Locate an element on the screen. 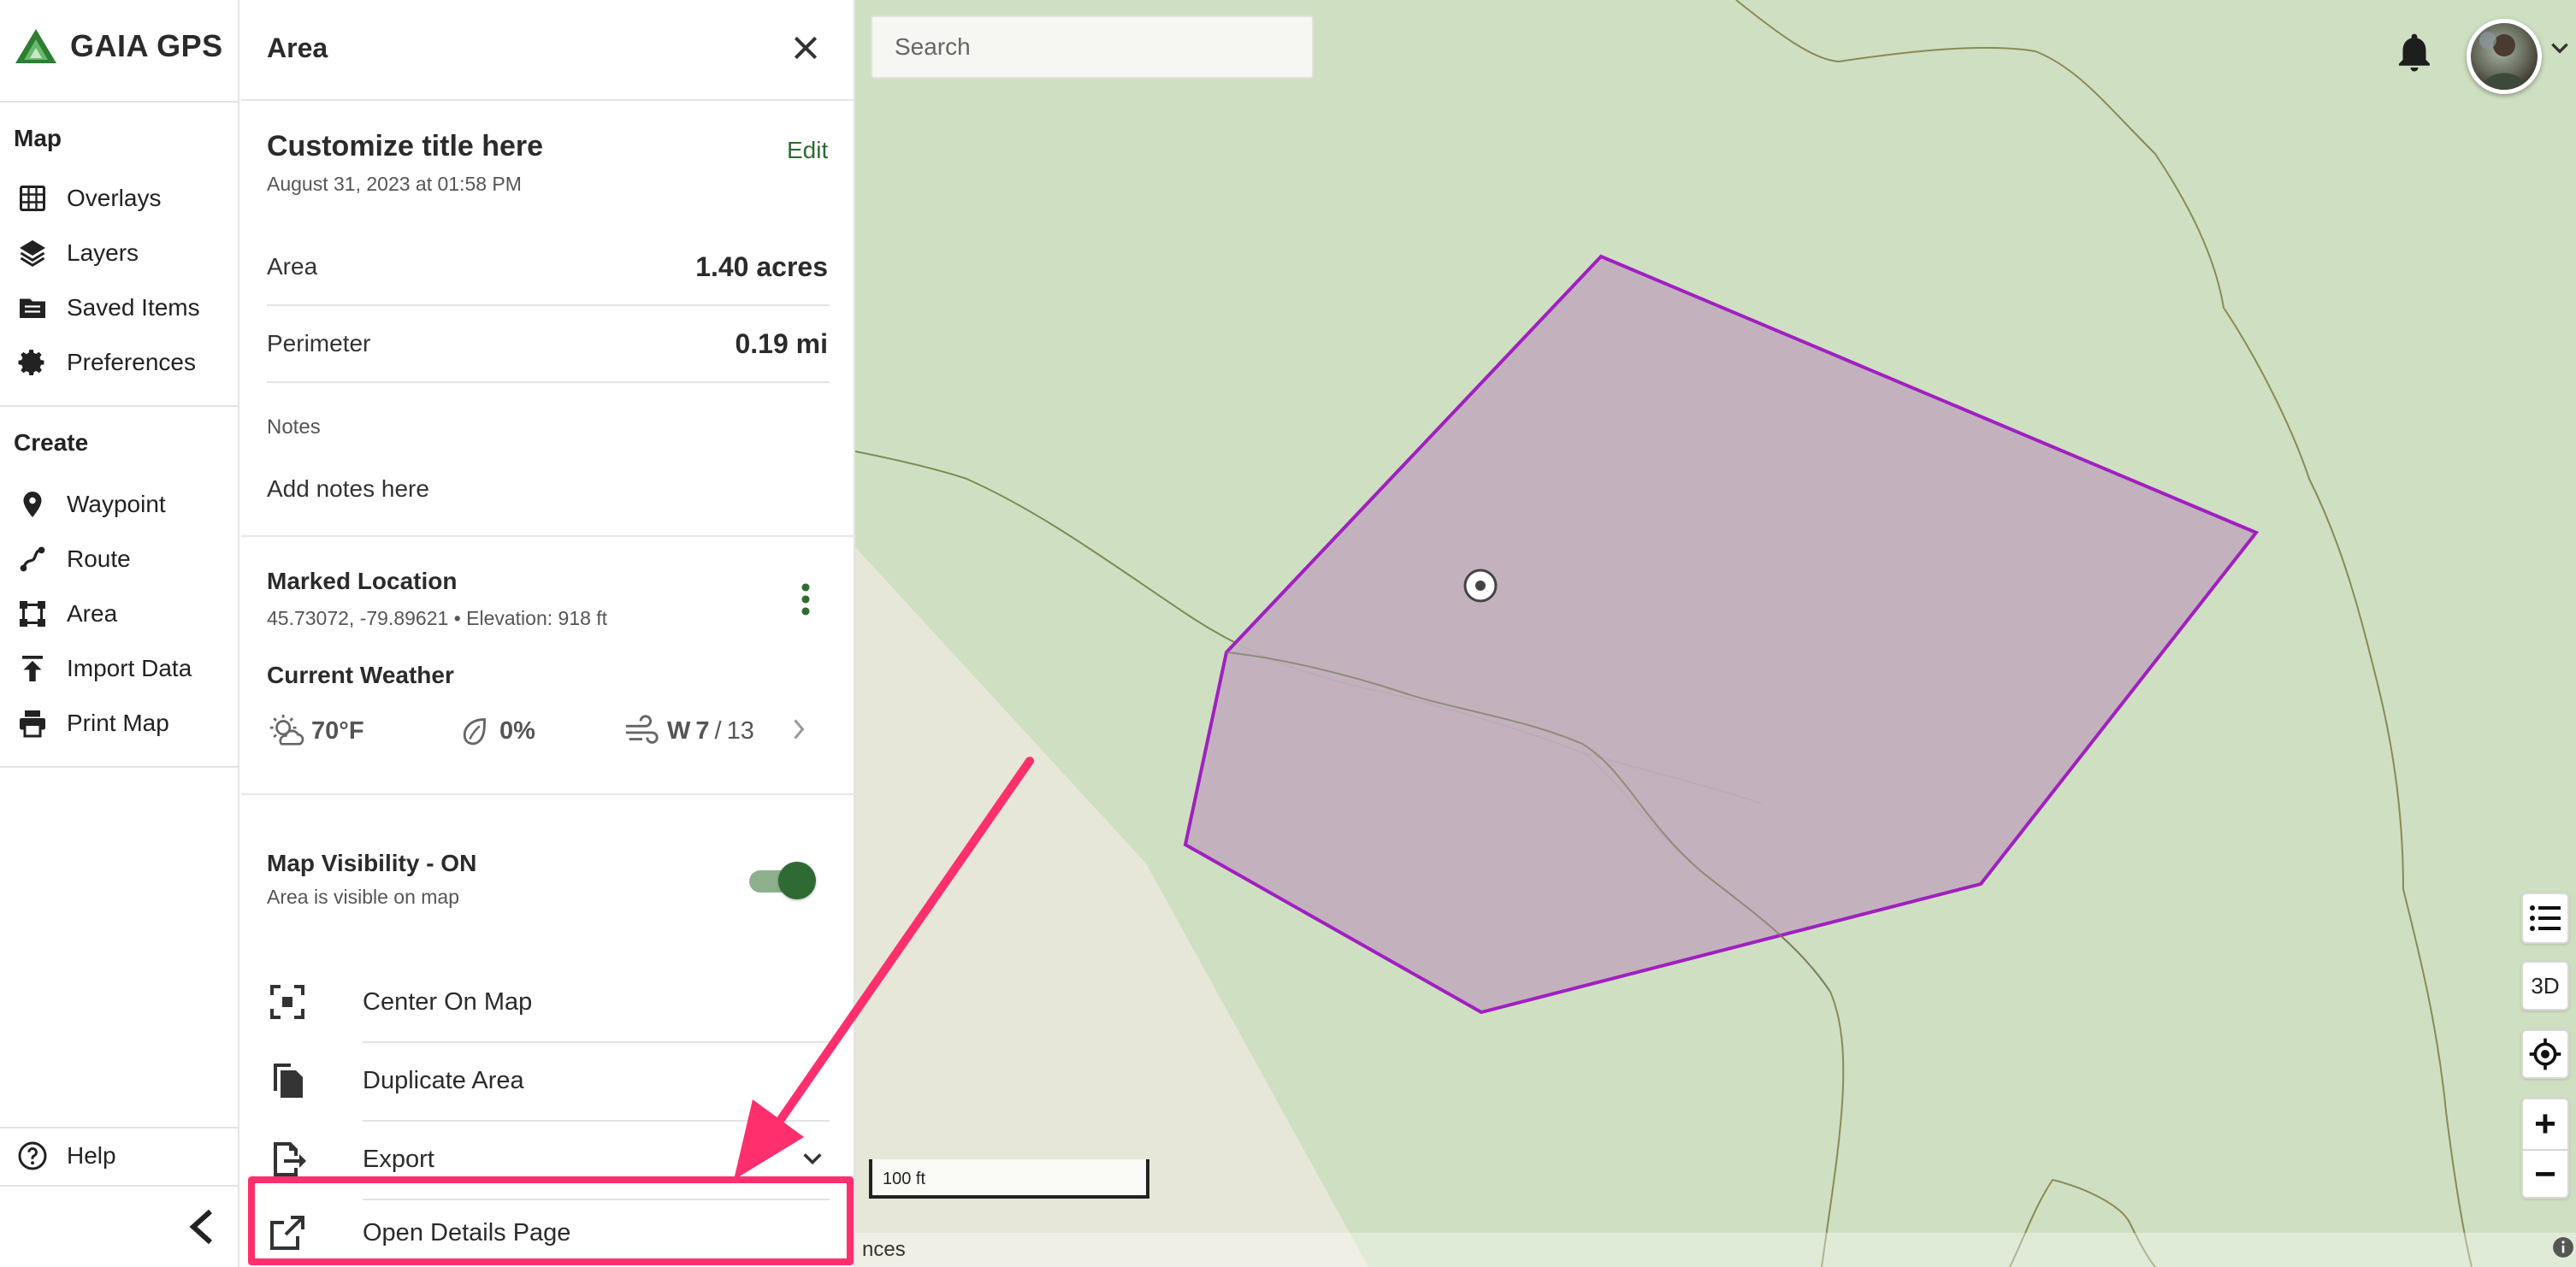  nav-item-import-data: Import Data is located at coordinates (119, 668).